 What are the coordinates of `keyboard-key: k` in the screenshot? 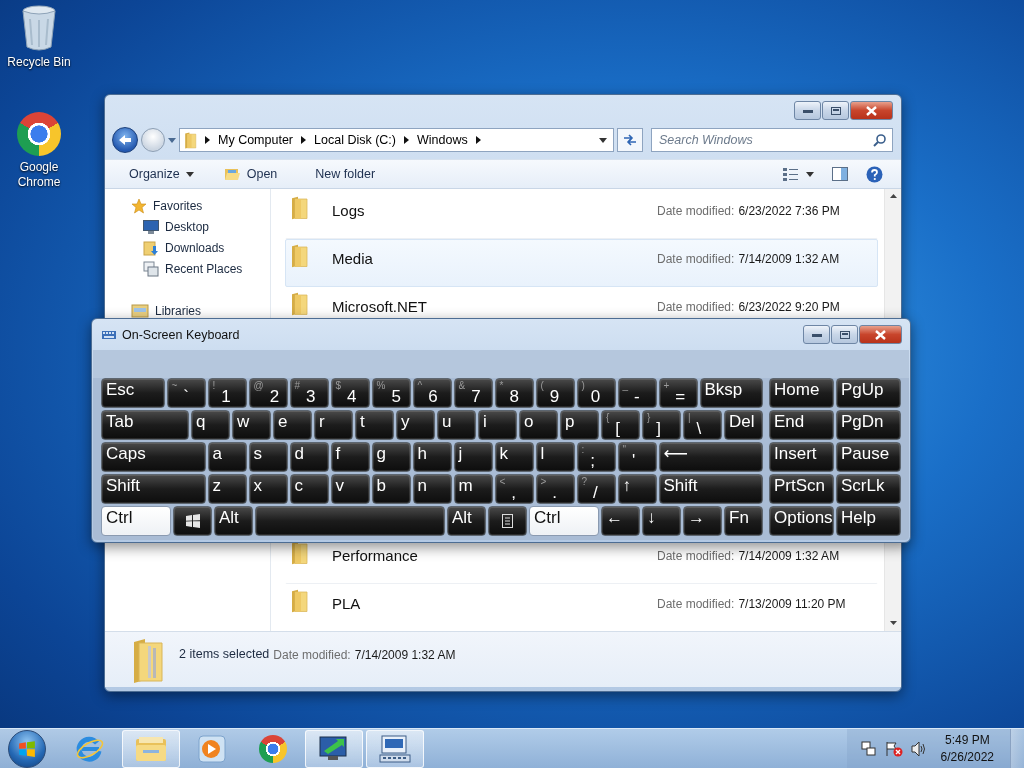 It's located at (514, 457).